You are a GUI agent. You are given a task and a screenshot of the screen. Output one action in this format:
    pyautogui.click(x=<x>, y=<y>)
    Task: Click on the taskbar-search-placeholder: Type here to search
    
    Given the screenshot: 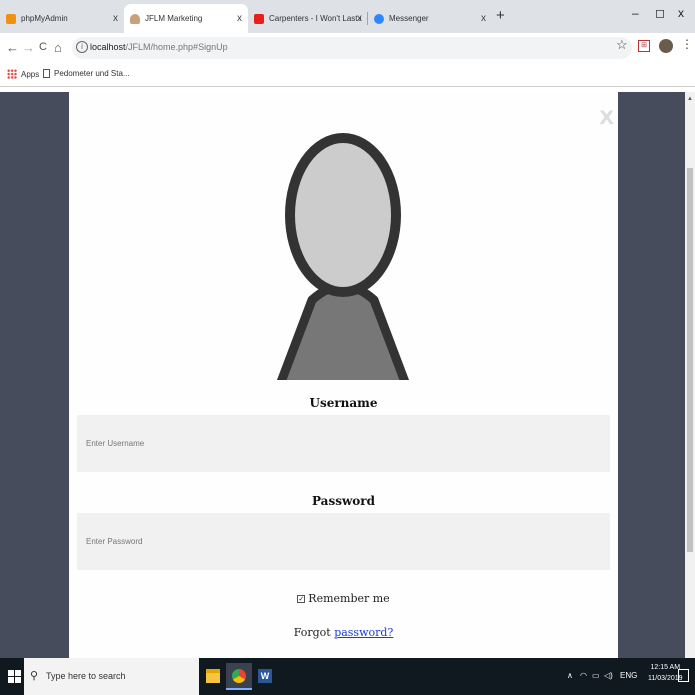 What is the action you would take?
    pyautogui.click(x=86, y=676)
    